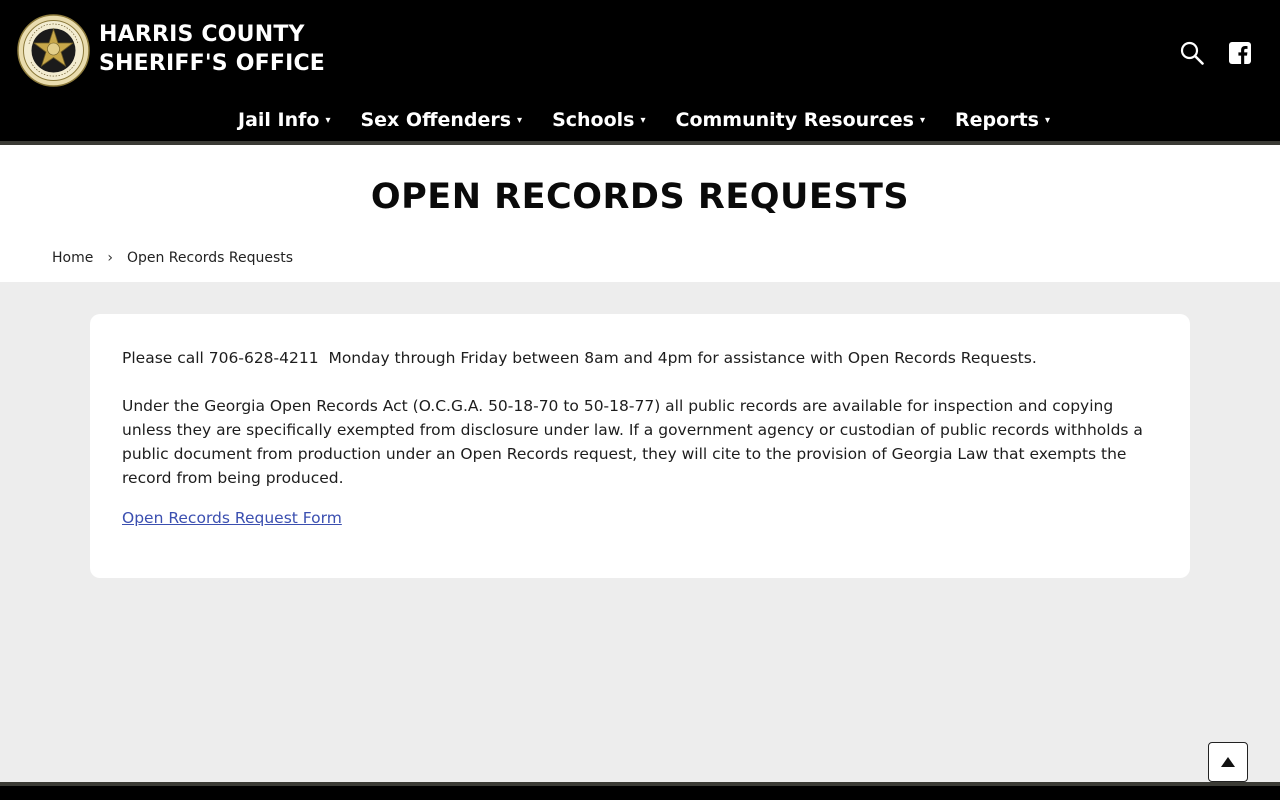 The height and width of the screenshot is (800, 1280). What do you see at coordinates (1192, 53) in the screenshot?
I see `search-icon` at bounding box center [1192, 53].